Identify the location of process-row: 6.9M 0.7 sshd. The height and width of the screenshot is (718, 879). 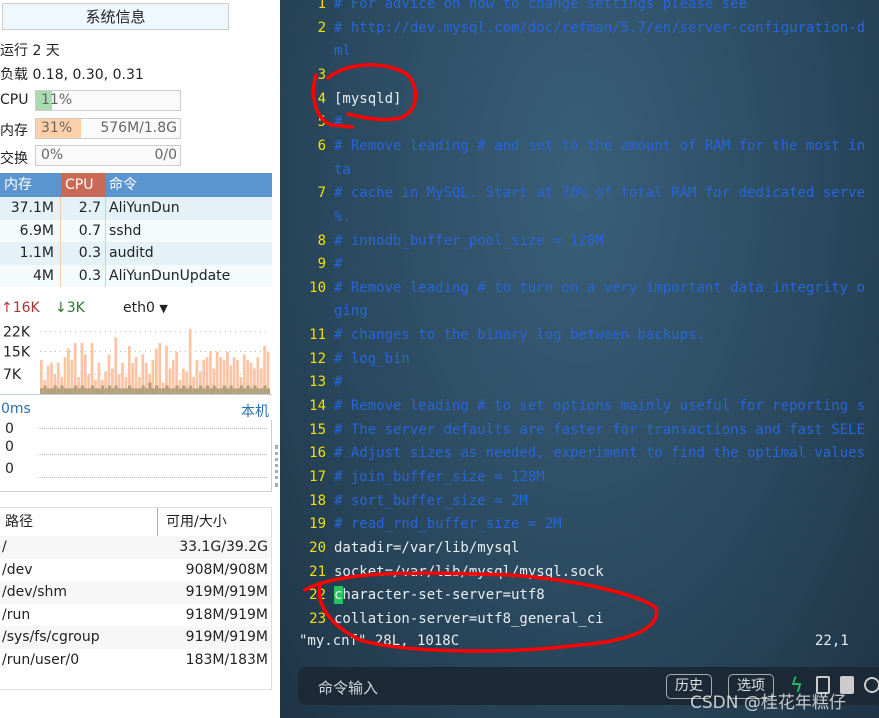
(136, 230).